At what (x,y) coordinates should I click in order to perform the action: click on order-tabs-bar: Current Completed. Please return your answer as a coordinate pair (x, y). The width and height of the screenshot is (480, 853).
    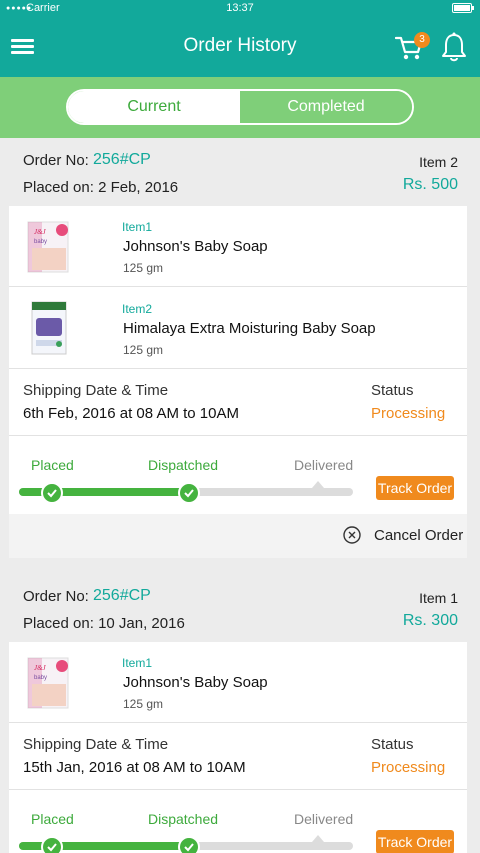
    Looking at the image, I should click on (240, 107).